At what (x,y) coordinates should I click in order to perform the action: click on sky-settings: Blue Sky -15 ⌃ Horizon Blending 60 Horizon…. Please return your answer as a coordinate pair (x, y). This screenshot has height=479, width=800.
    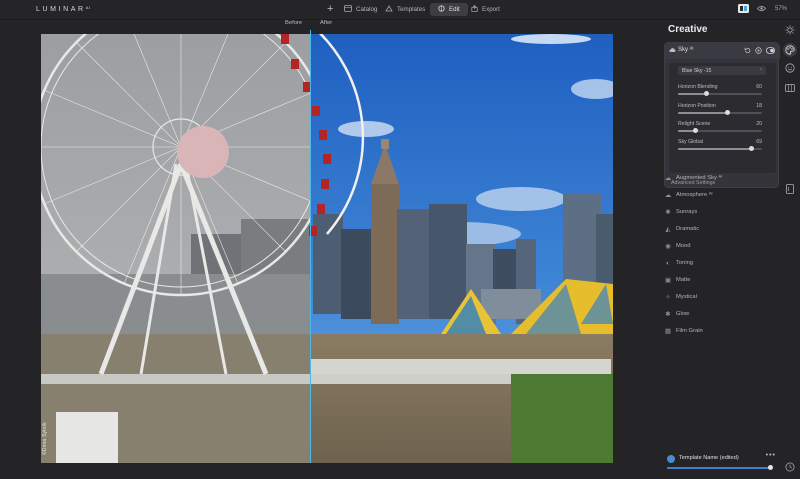
    Looking at the image, I should click on (722, 118).